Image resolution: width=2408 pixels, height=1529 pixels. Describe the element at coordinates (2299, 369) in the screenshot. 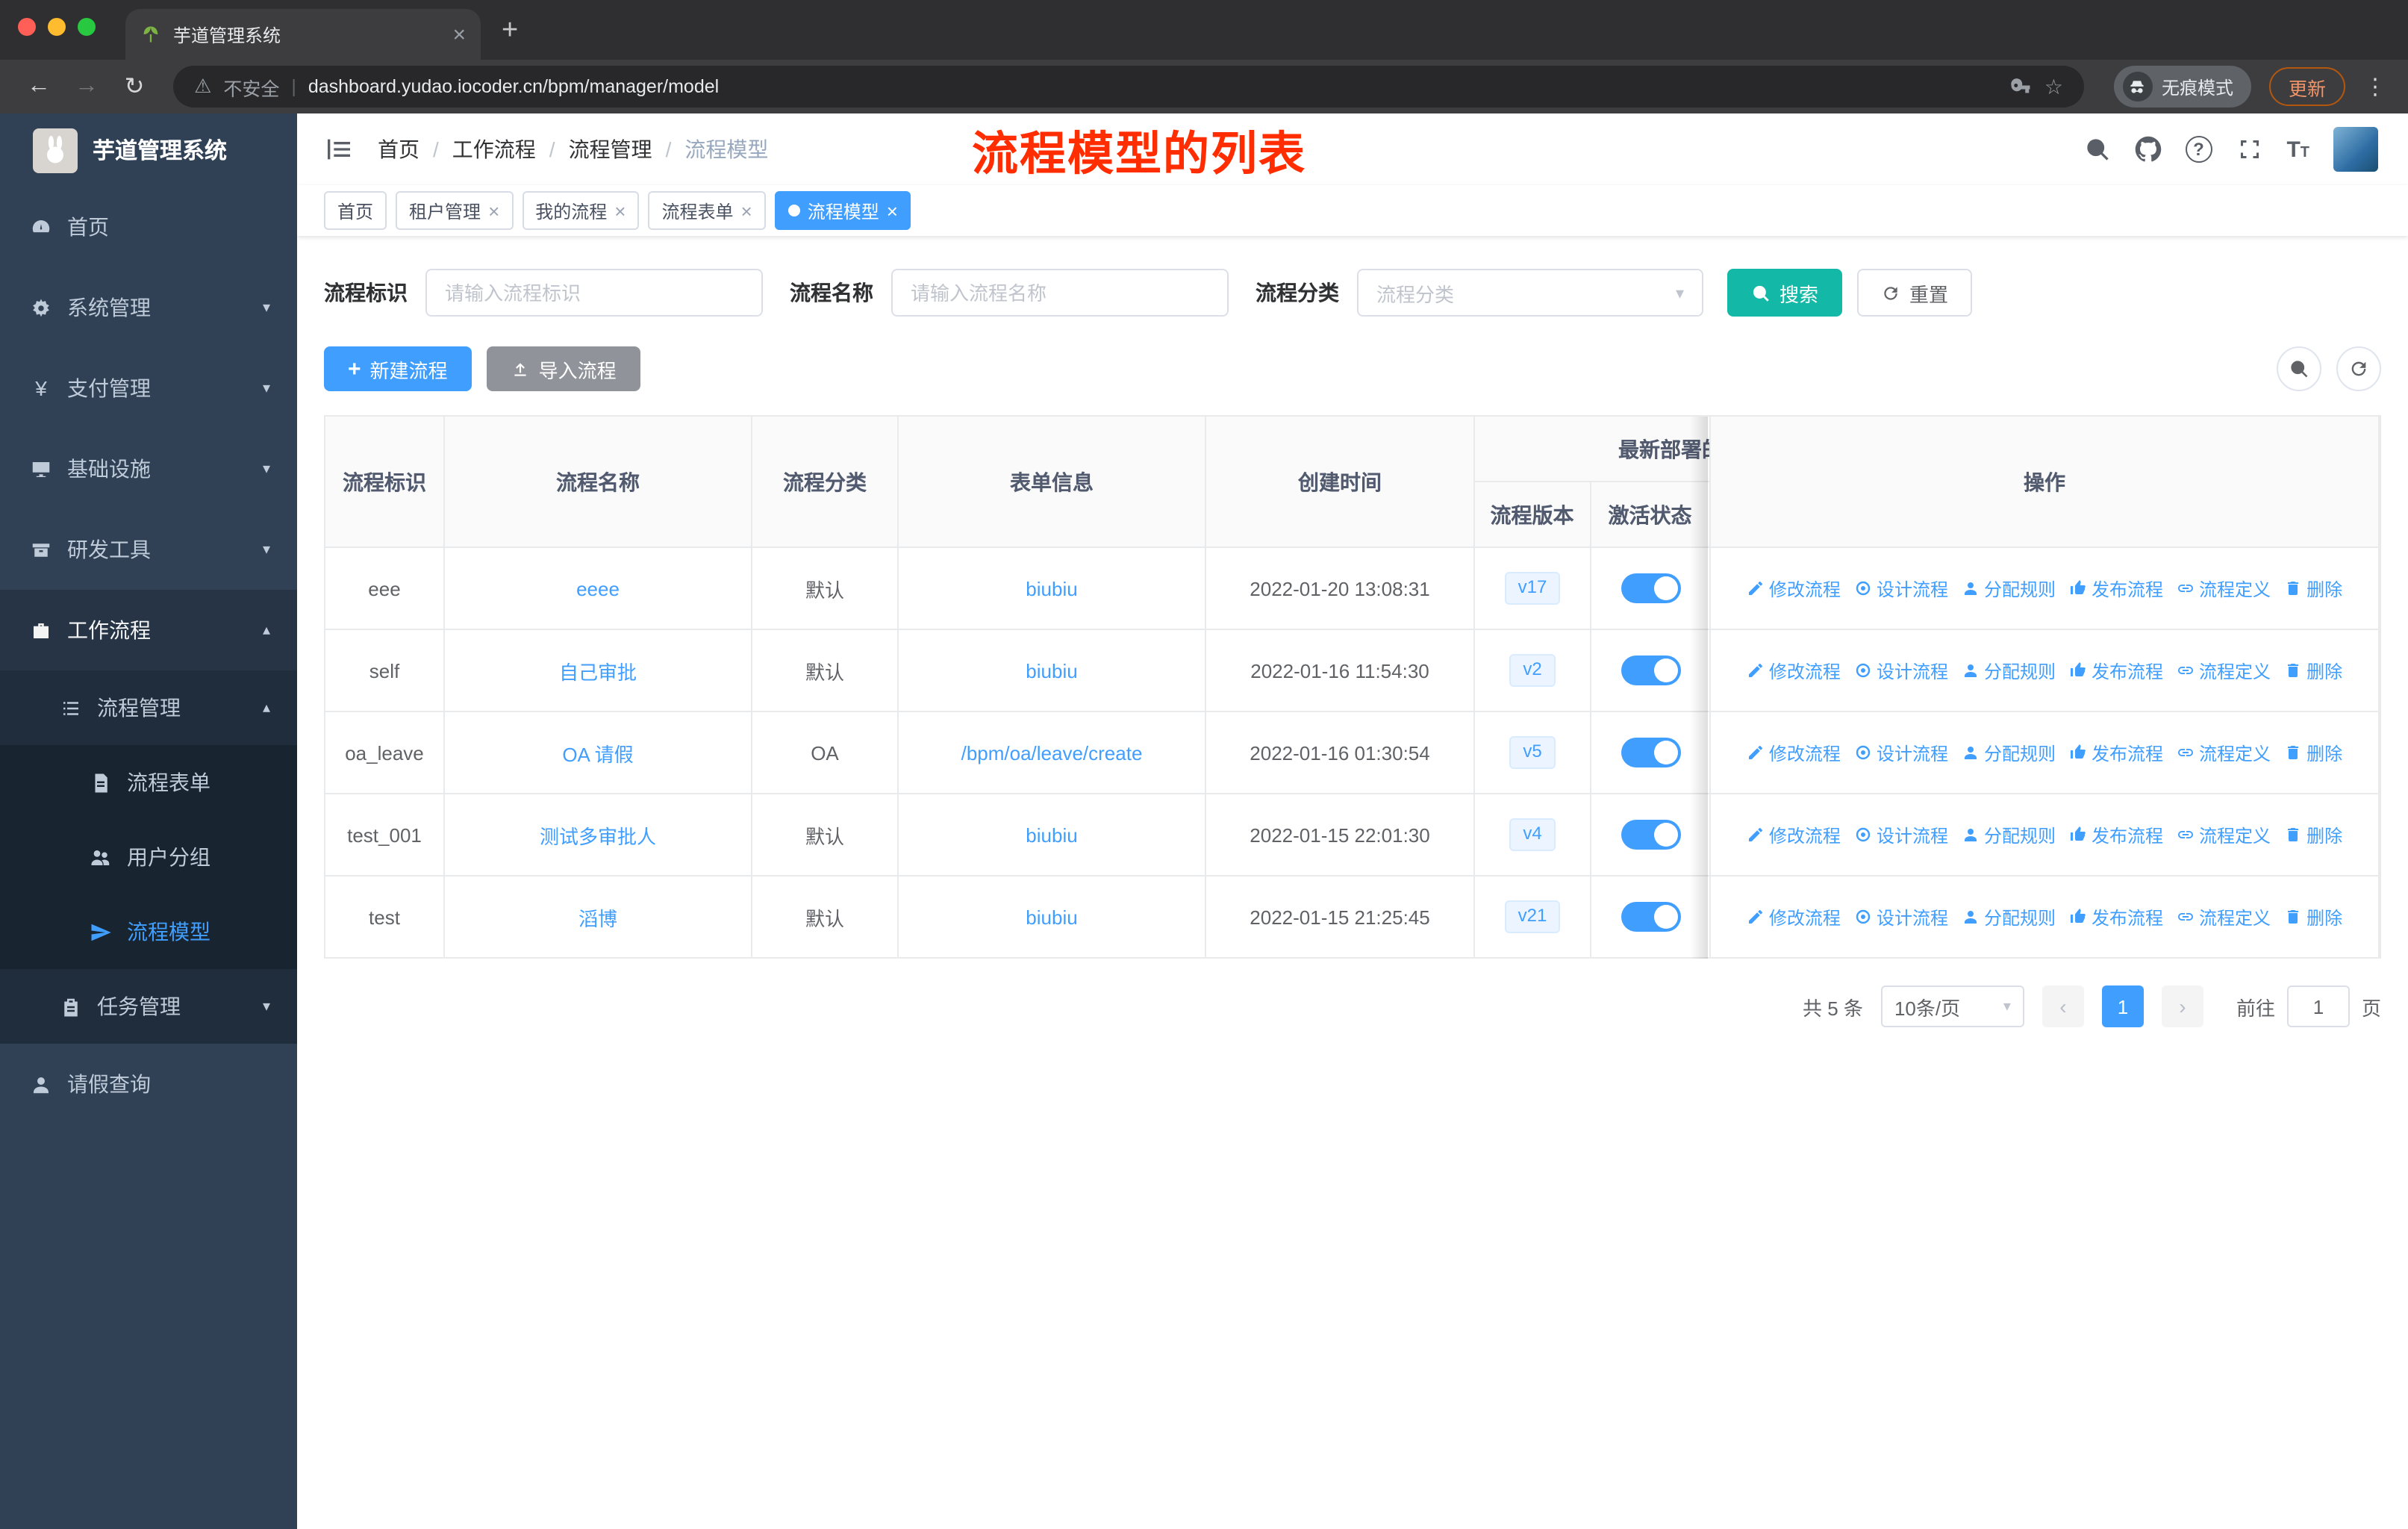

I see `hide-search-button` at that location.